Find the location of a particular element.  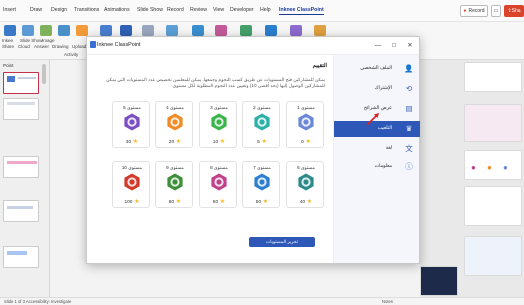

info-icon: ⓘ is located at coordinates (409, 166).